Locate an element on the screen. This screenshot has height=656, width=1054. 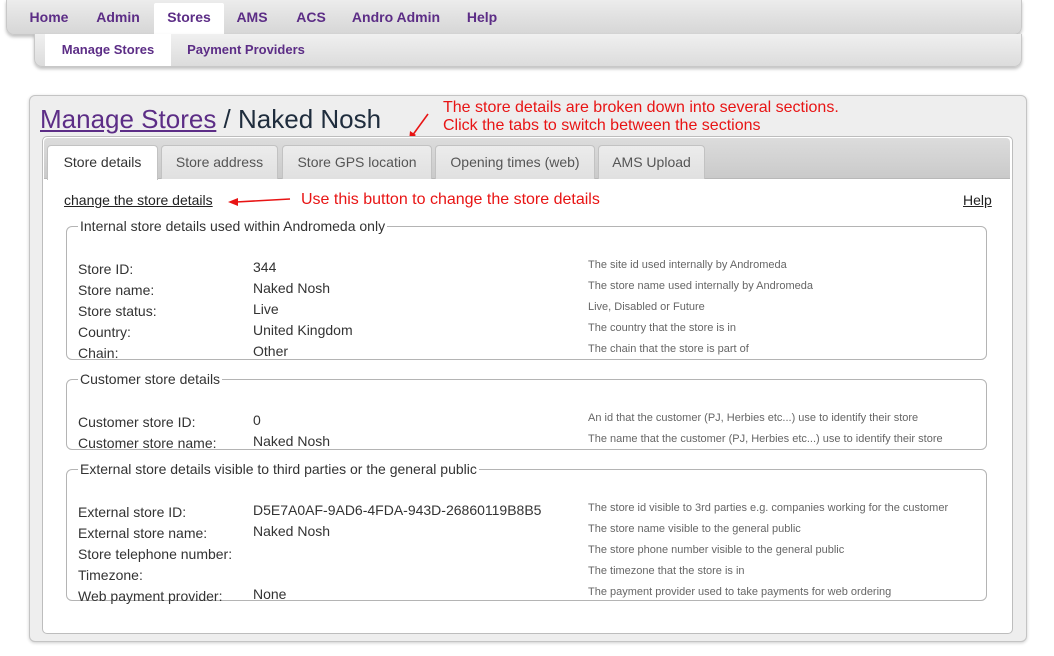
label-store-status: Store status: is located at coordinates (117, 311).